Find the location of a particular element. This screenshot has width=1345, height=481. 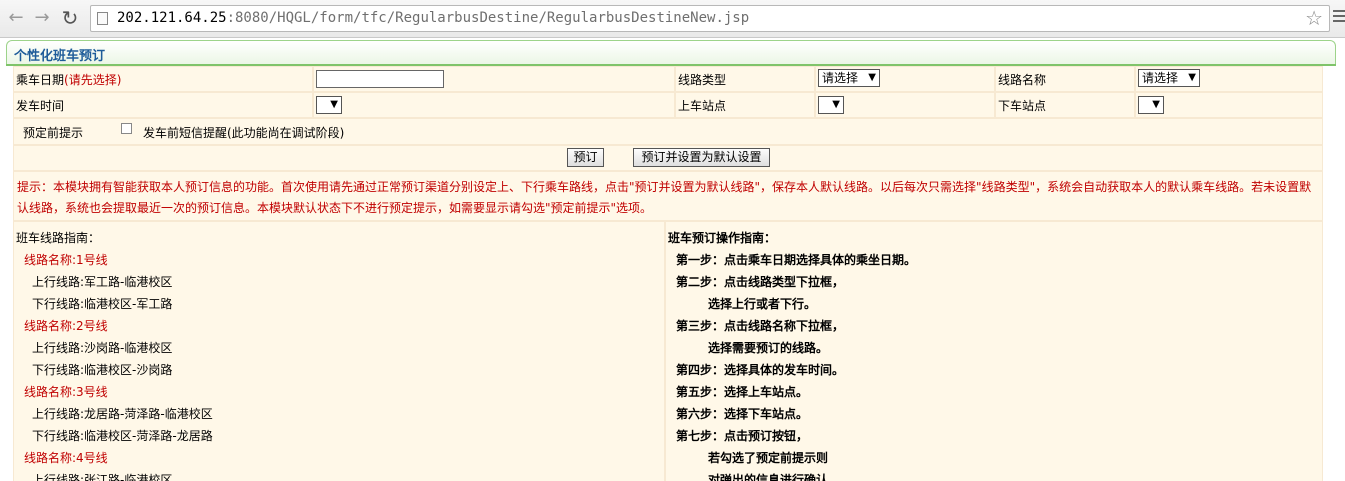

forward-arrow-icon: → is located at coordinates (42, 18).